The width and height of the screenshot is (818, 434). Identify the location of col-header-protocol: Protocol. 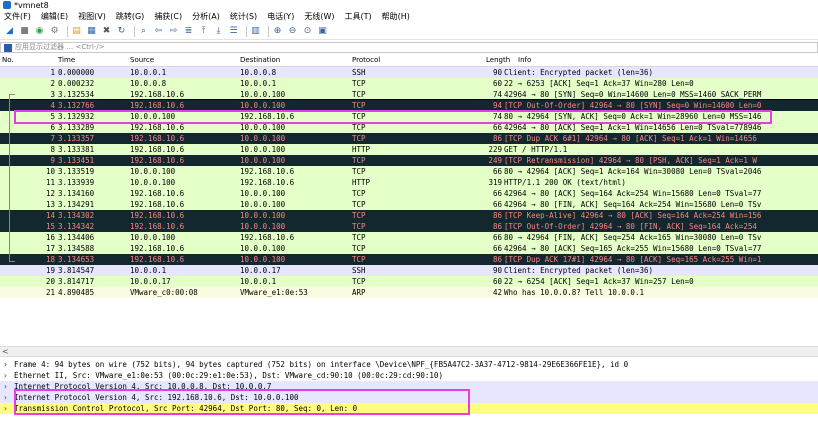
(366, 60).